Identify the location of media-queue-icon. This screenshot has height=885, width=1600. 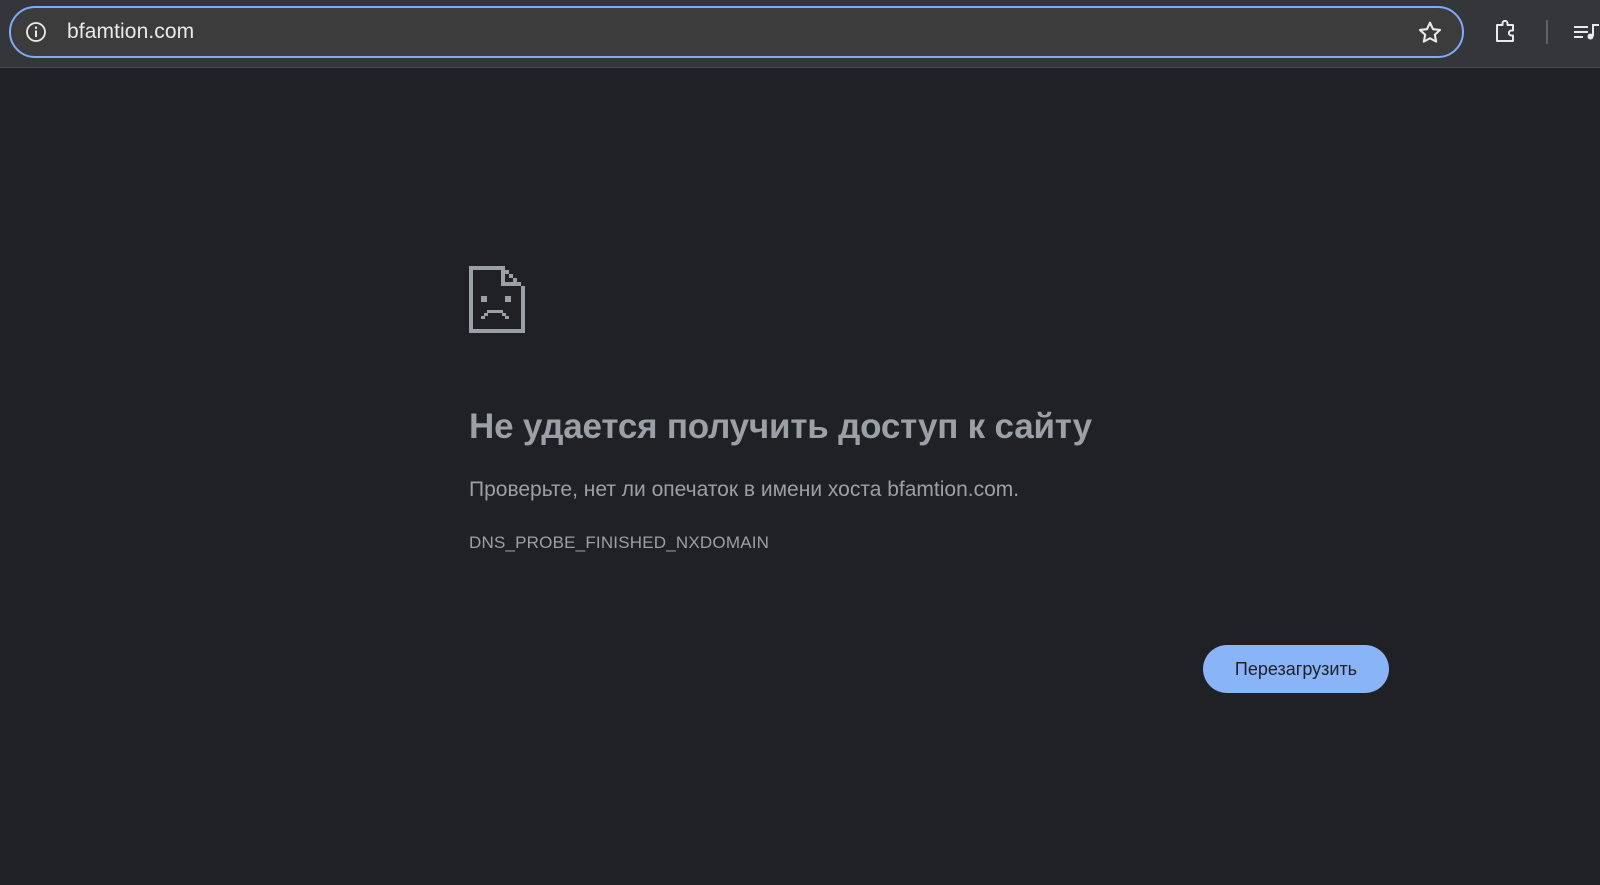
(1586, 32).